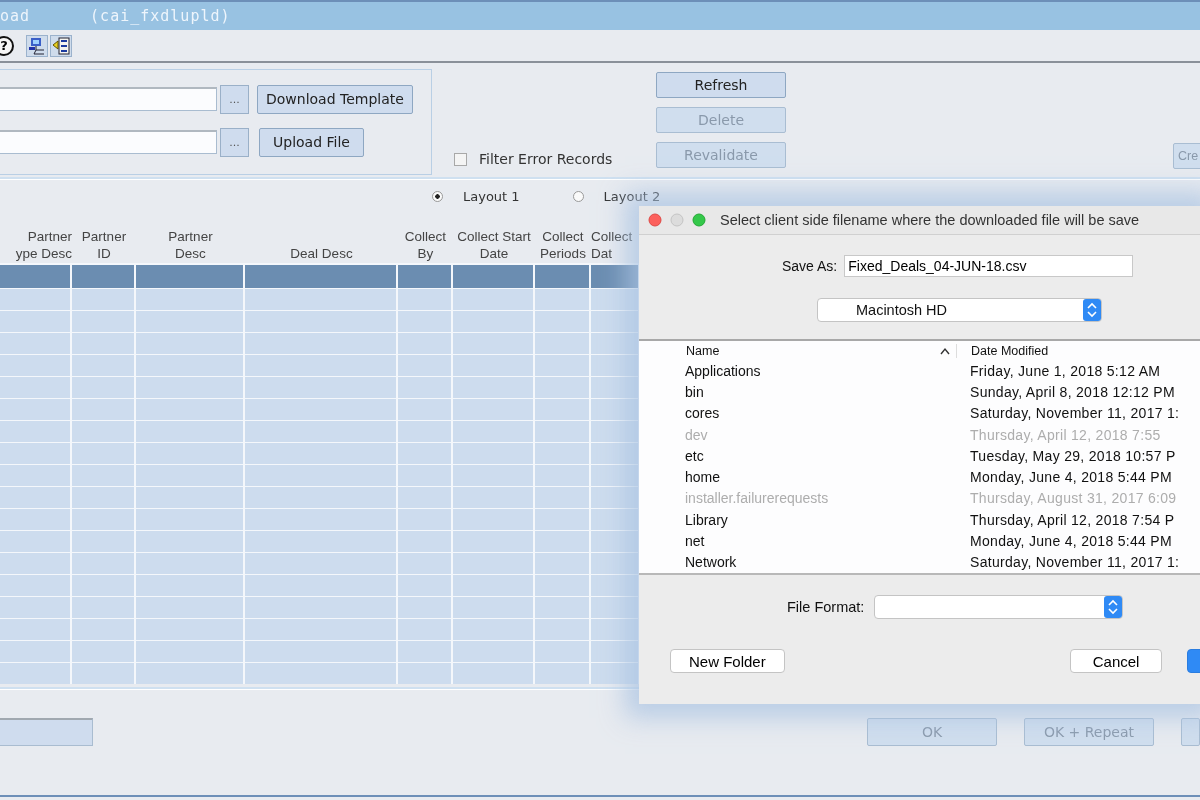 The width and height of the screenshot is (1200, 800). I want to click on column-header: Collect Start Date, so click(494, 245).